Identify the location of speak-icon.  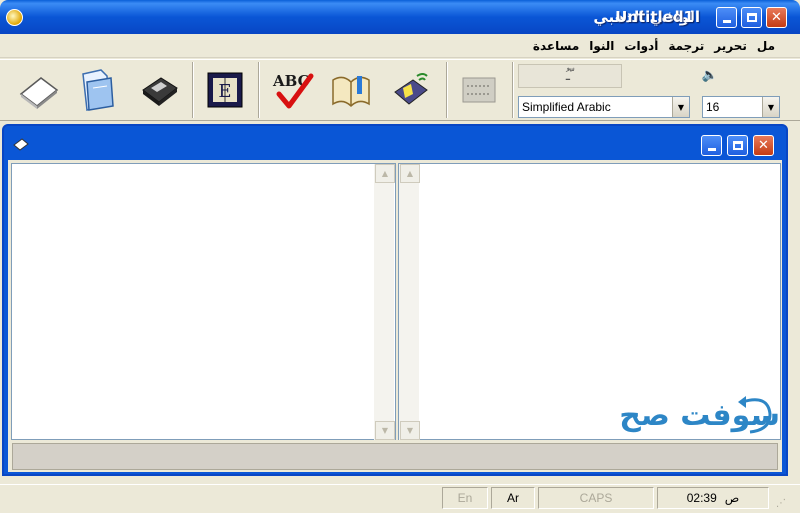
(411, 89).